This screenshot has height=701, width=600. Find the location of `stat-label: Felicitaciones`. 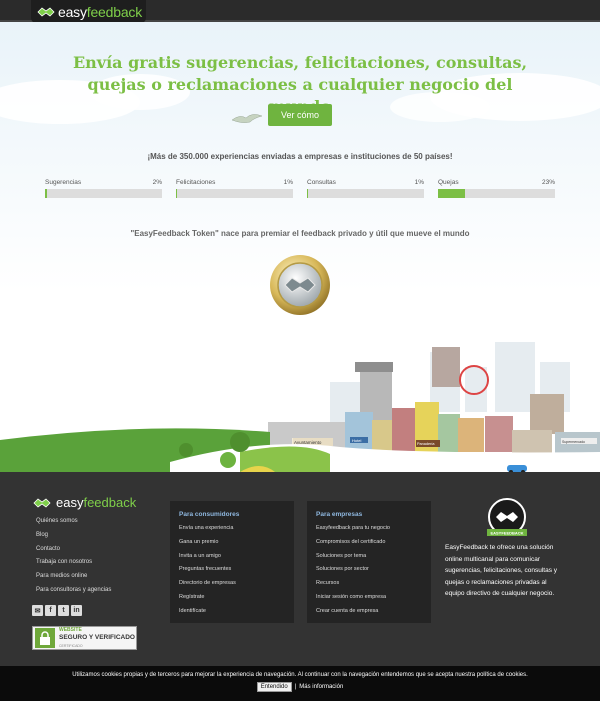

stat-label: Felicitaciones is located at coordinates (196, 182).